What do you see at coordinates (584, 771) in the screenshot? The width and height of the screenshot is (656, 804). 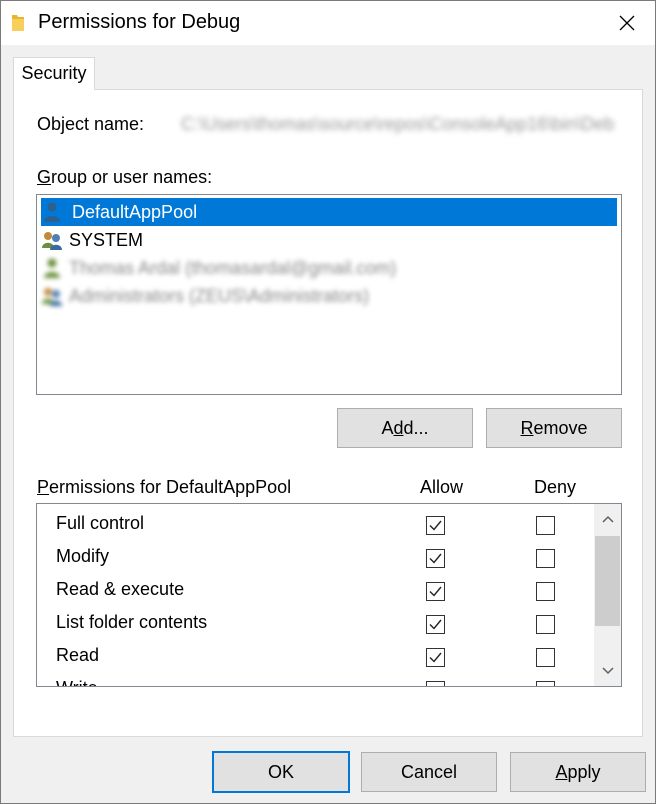 I see `apply-label-post: pply` at bounding box center [584, 771].